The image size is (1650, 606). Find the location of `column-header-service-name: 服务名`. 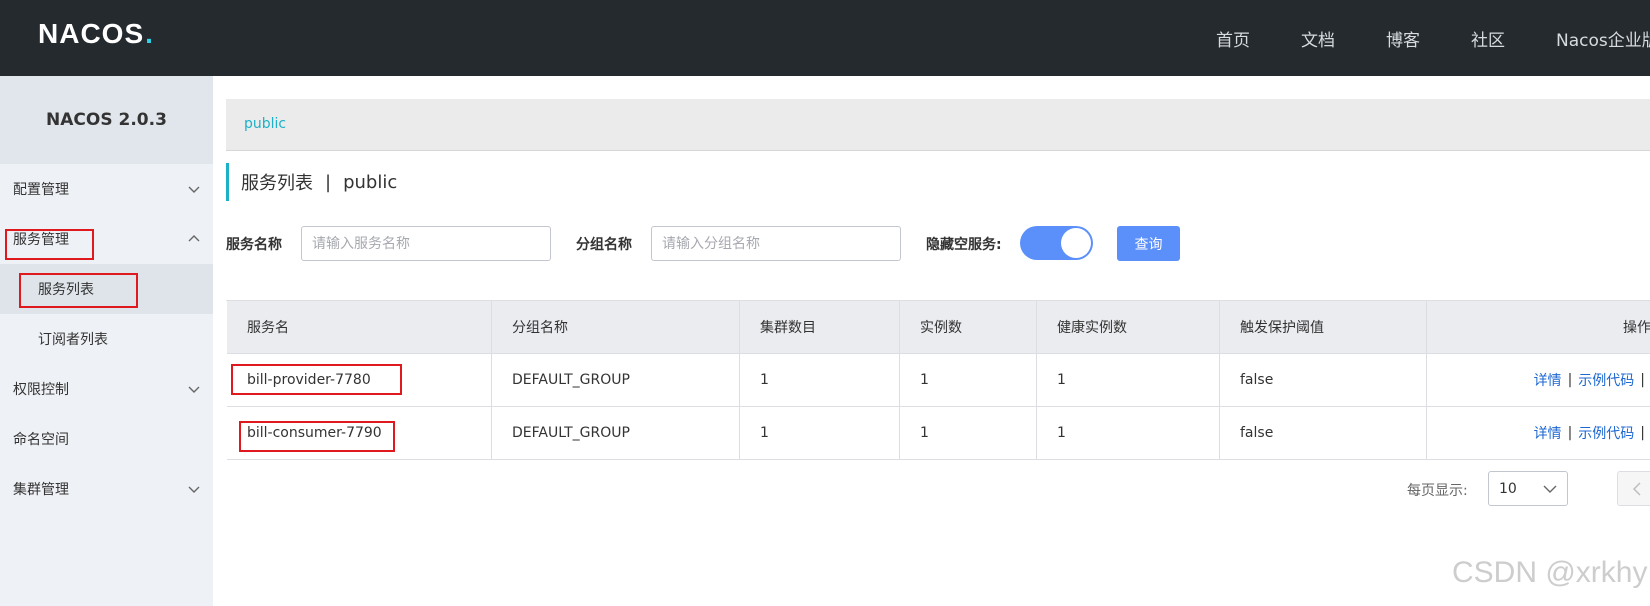

column-header-service-name: 服务名 is located at coordinates (359, 327).